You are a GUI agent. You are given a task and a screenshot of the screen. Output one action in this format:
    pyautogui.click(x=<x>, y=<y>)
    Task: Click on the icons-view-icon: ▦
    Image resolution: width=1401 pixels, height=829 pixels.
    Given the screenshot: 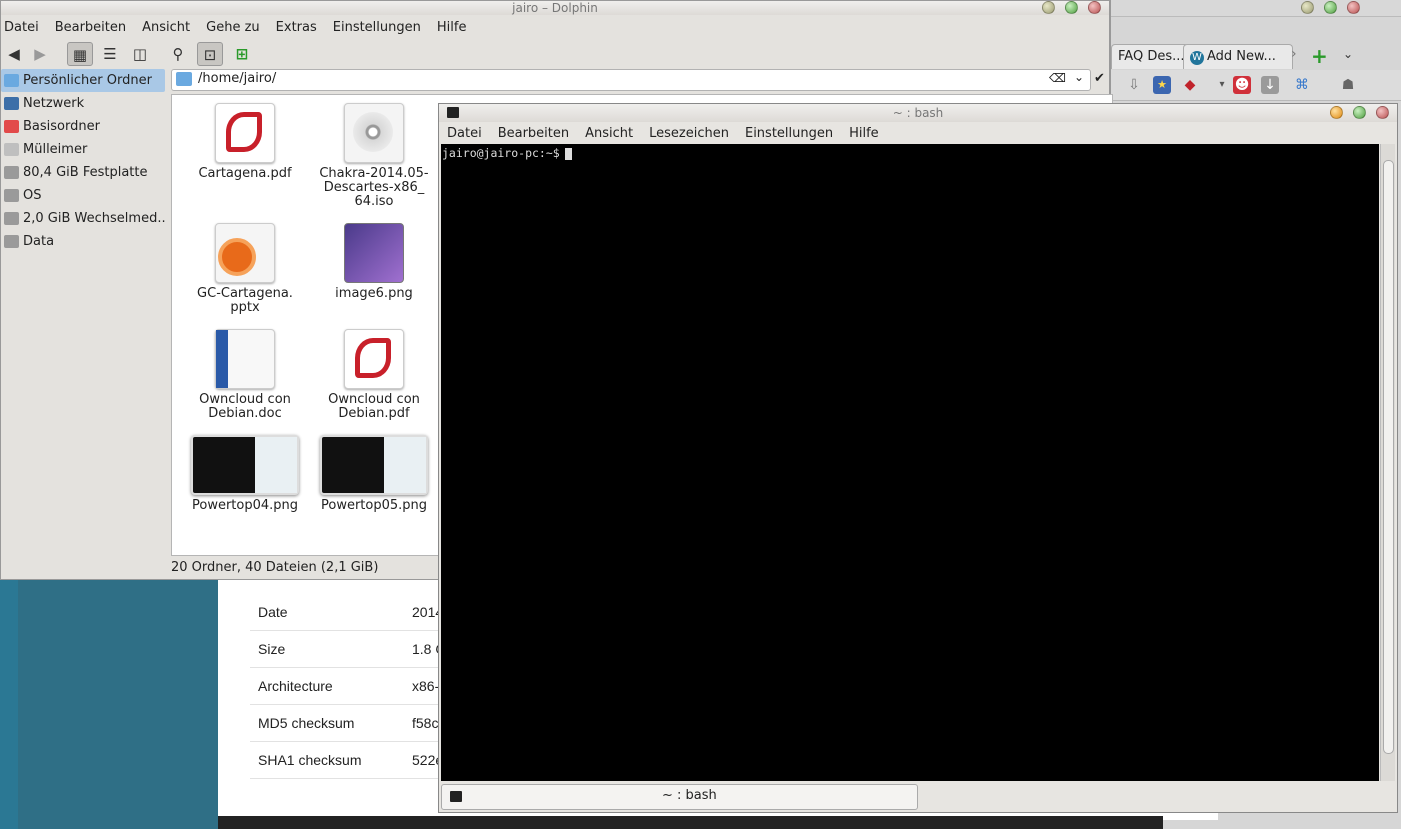 What is the action you would take?
    pyautogui.click(x=80, y=54)
    